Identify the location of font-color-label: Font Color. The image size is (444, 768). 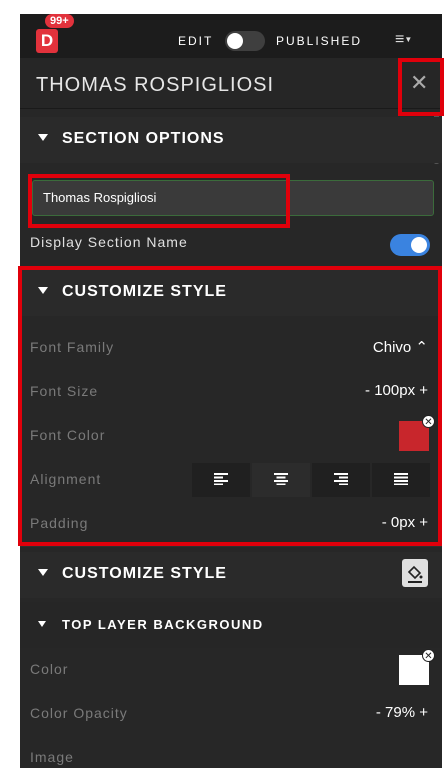
(68, 435).